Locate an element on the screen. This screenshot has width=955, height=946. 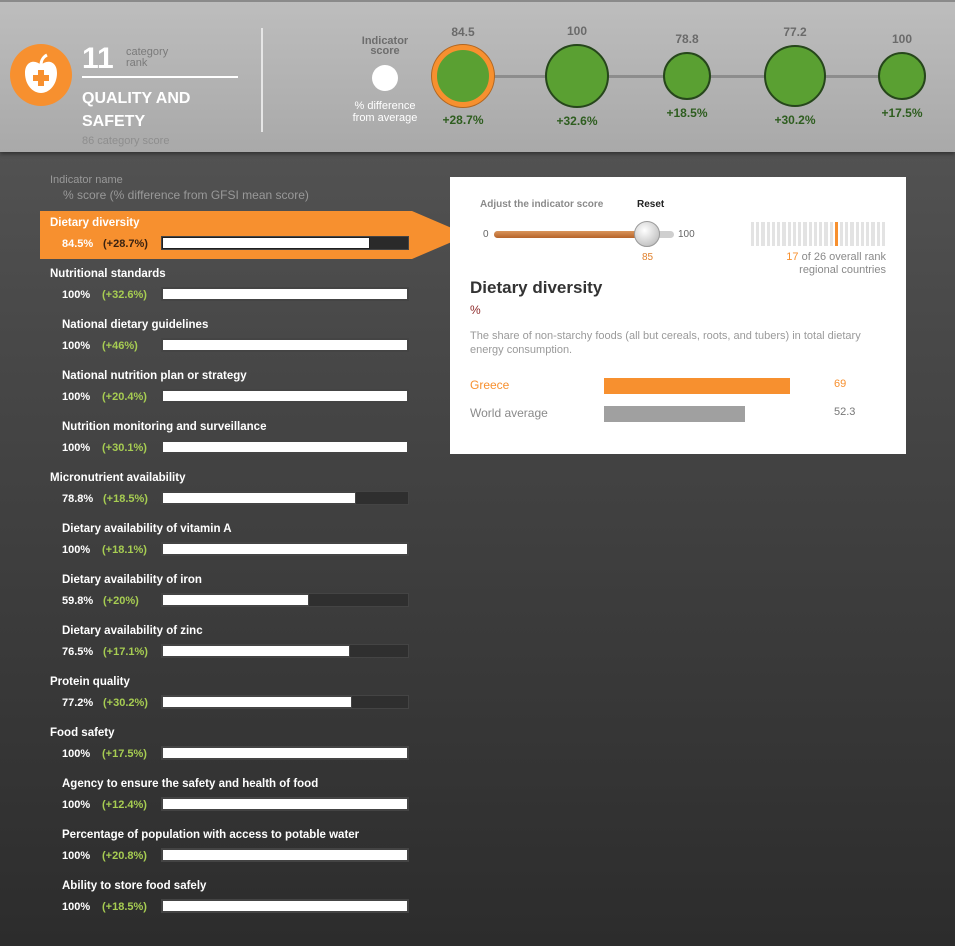
slider-max: 100 is located at coordinates (686, 234).